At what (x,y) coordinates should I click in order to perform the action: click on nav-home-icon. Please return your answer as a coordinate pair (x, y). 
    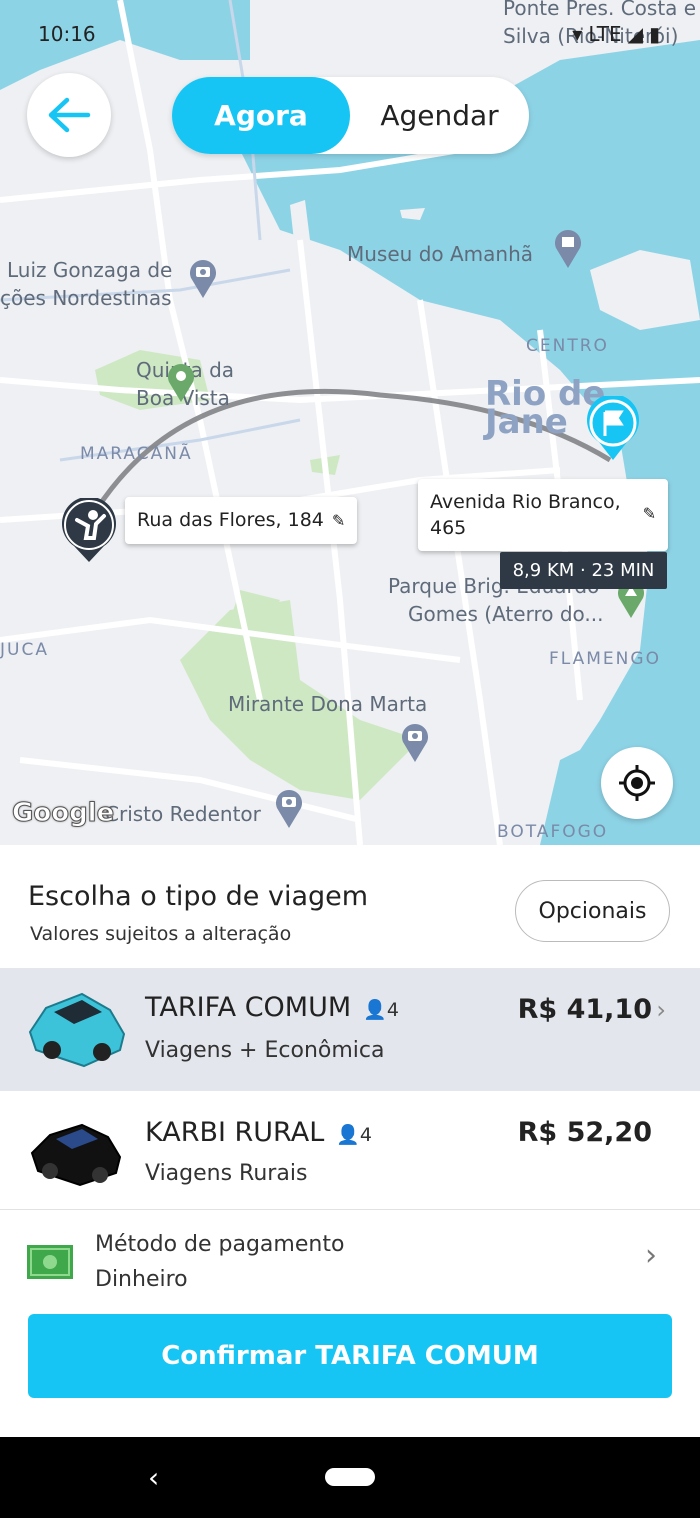
    Looking at the image, I should click on (350, 1477).